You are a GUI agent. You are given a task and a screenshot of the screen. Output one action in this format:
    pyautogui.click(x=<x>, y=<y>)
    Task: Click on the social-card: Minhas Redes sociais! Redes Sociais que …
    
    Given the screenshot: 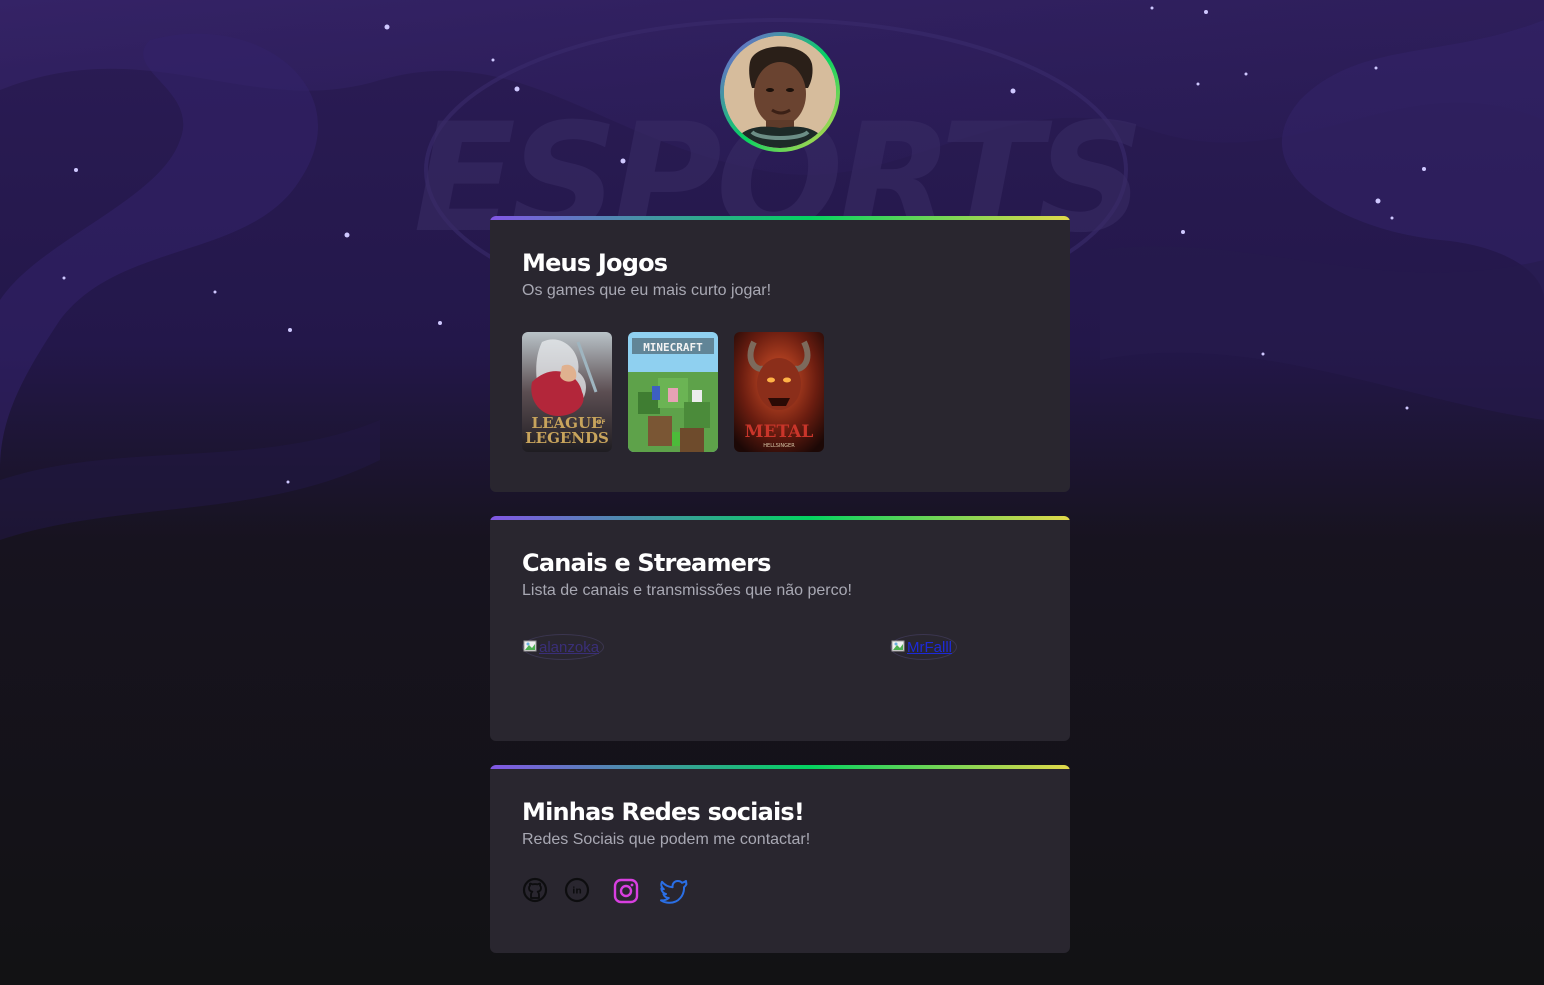 What is the action you would take?
    pyautogui.click(x=780, y=859)
    